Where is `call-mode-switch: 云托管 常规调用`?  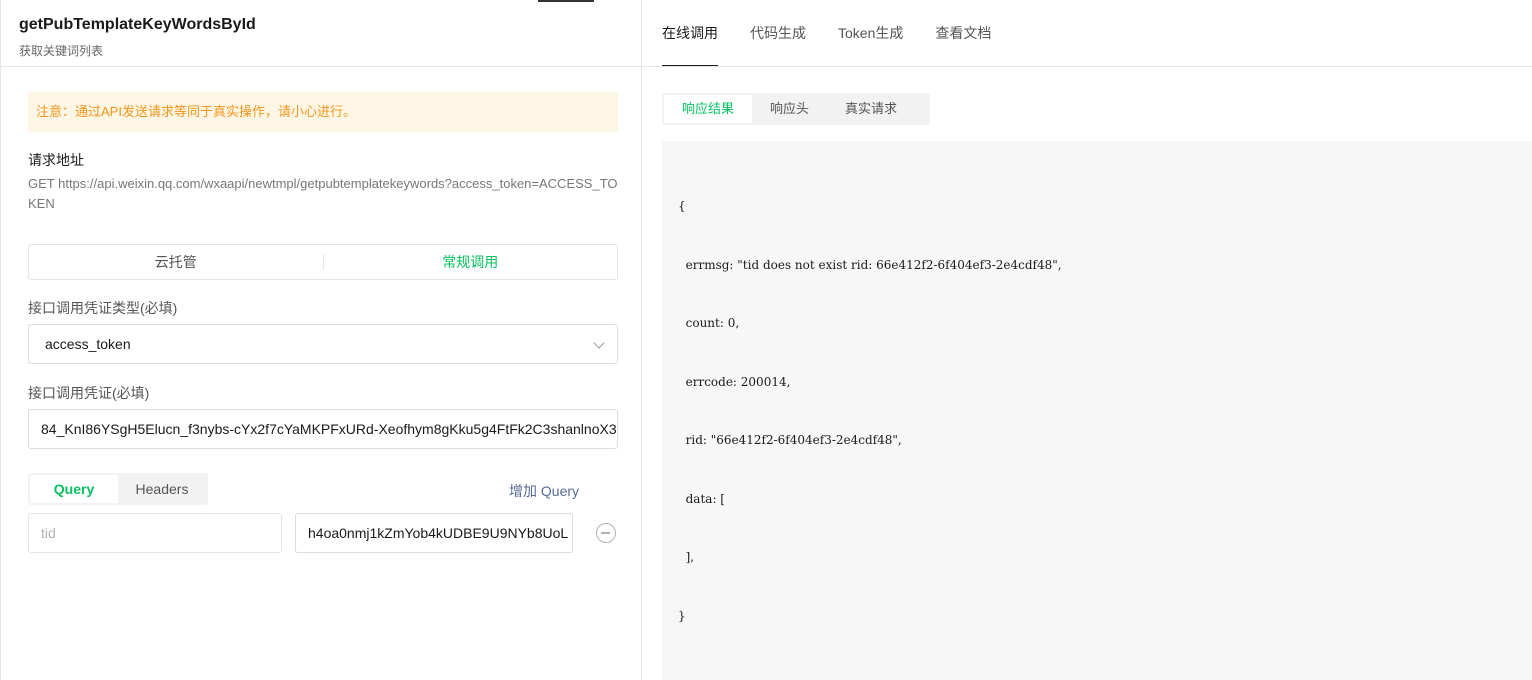 call-mode-switch: 云托管 常规调用 is located at coordinates (323, 262).